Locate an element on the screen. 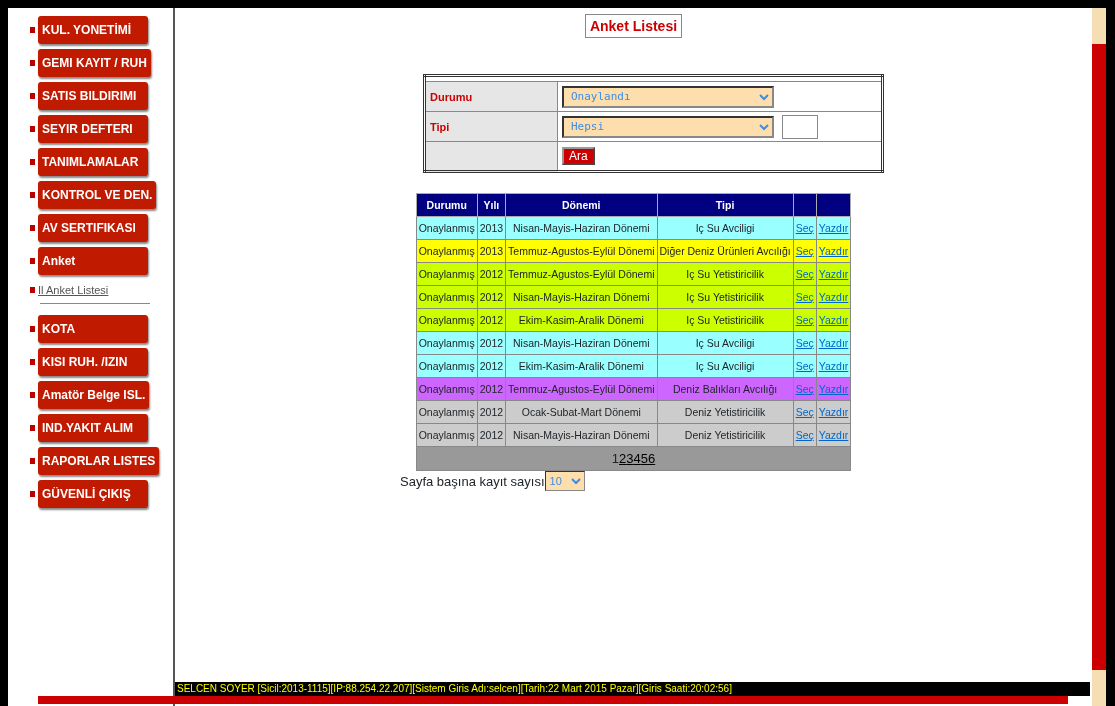  type-dropdown: Hepsi is located at coordinates (668, 126).